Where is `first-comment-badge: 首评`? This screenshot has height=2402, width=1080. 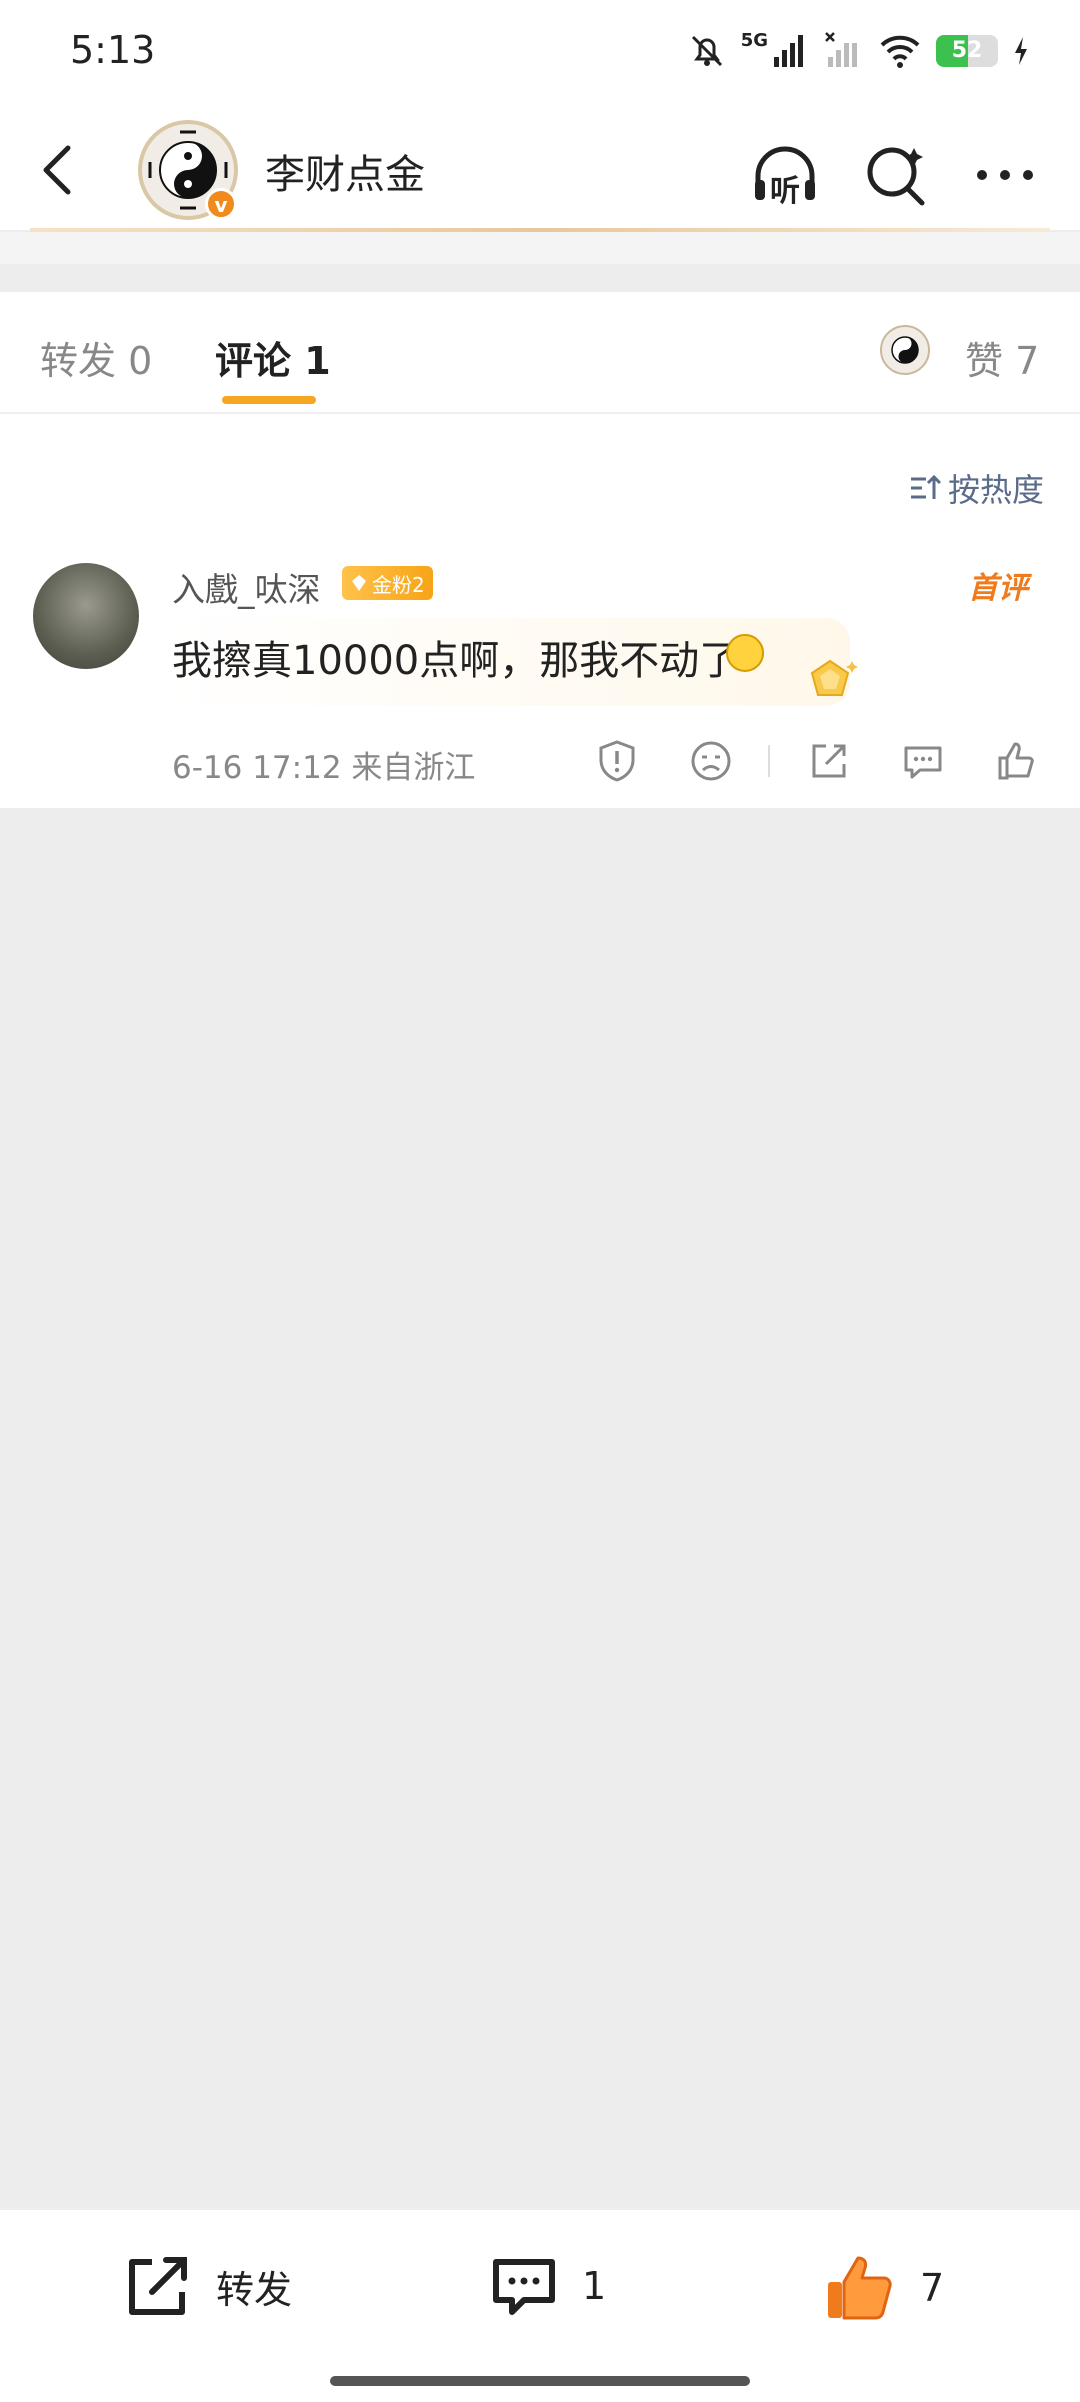
first-comment-badge: 首评 is located at coordinates (998, 588).